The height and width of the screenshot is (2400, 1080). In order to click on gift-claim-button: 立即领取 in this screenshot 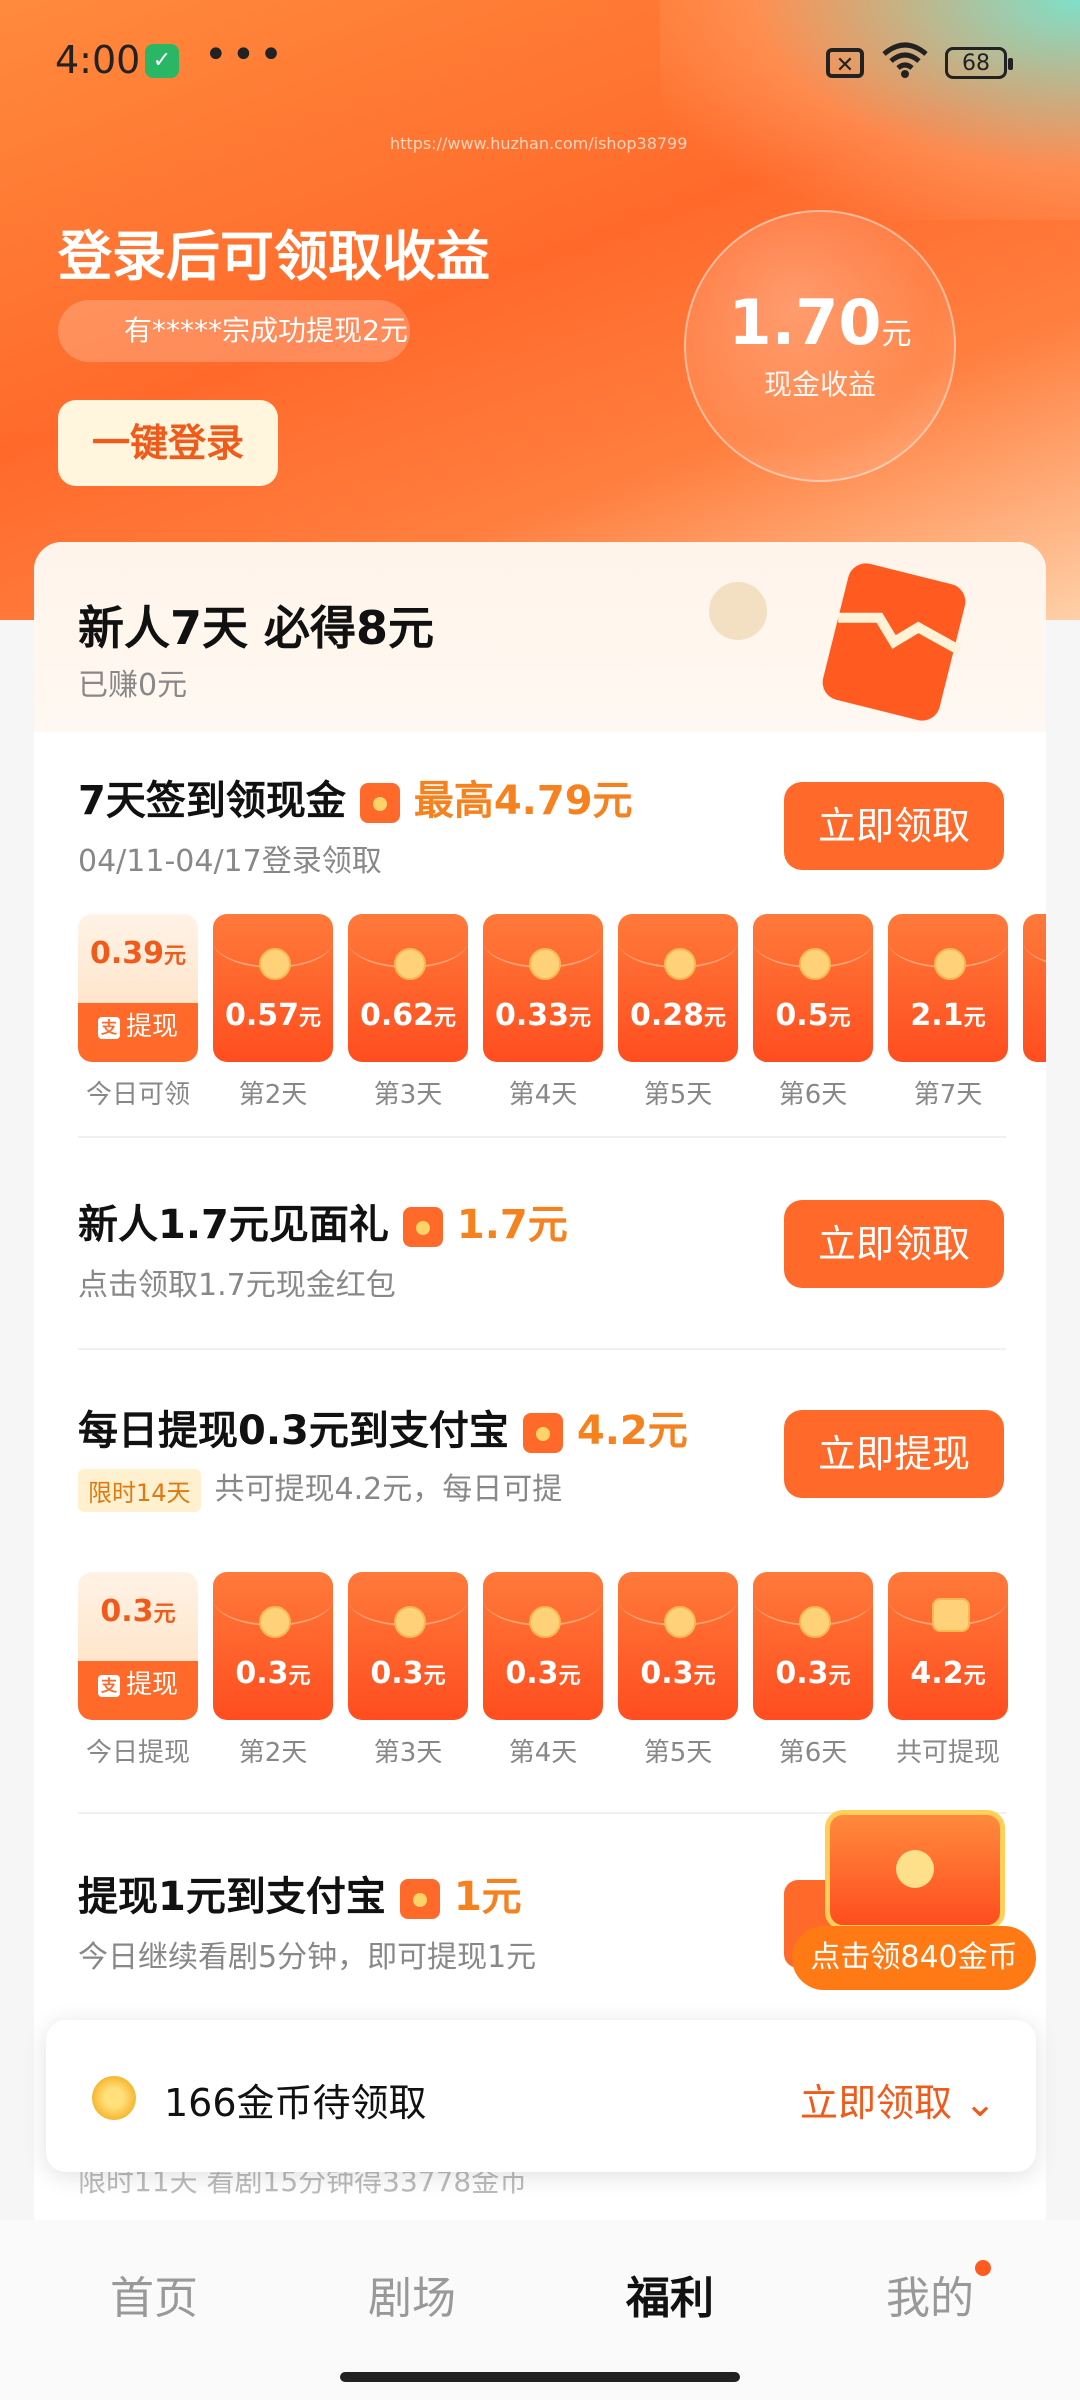, I will do `click(894, 1244)`.